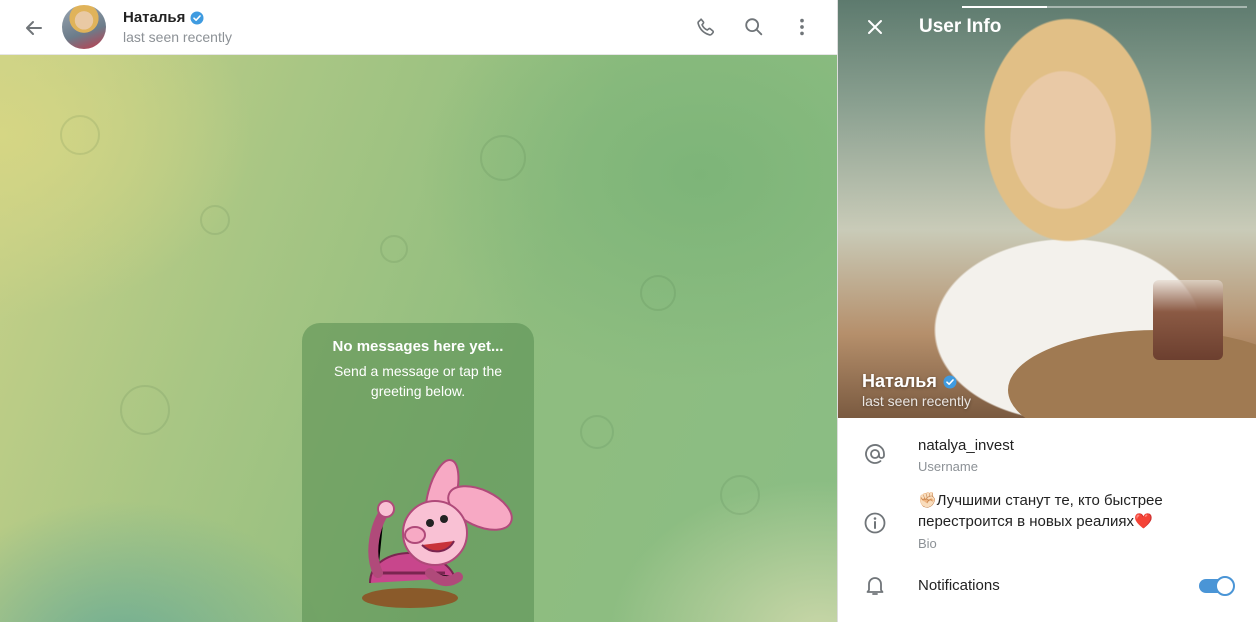 The height and width of the screenshot is (622, 1256). Describe the element at coordinates (875, 523) in the screenshot. I see `info-icon` at that location.